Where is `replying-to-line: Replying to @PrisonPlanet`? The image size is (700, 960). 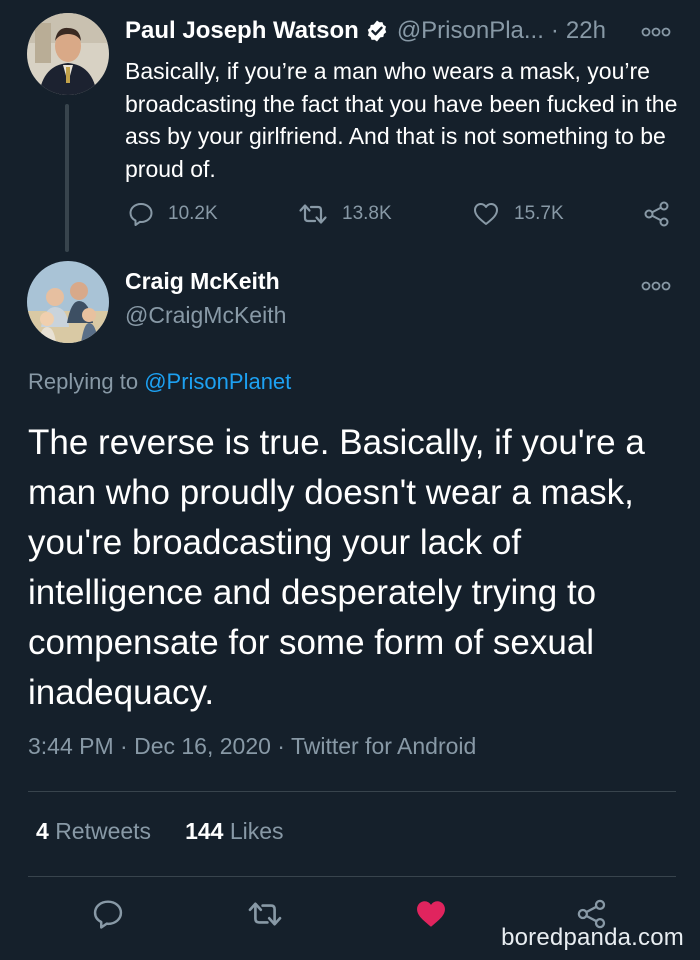
replying-to-line: Replying to @PrisonPlanet is located at coordinates (159, 382).